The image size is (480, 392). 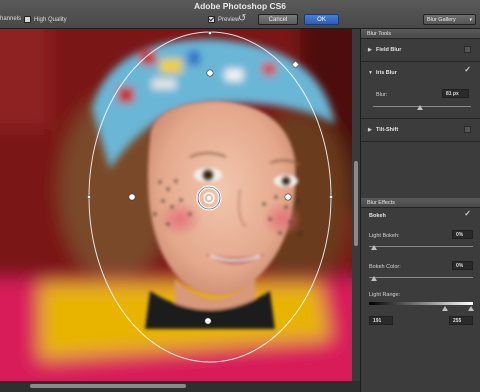 I want to click on feather-handle-top, so click(x=210, y=73).